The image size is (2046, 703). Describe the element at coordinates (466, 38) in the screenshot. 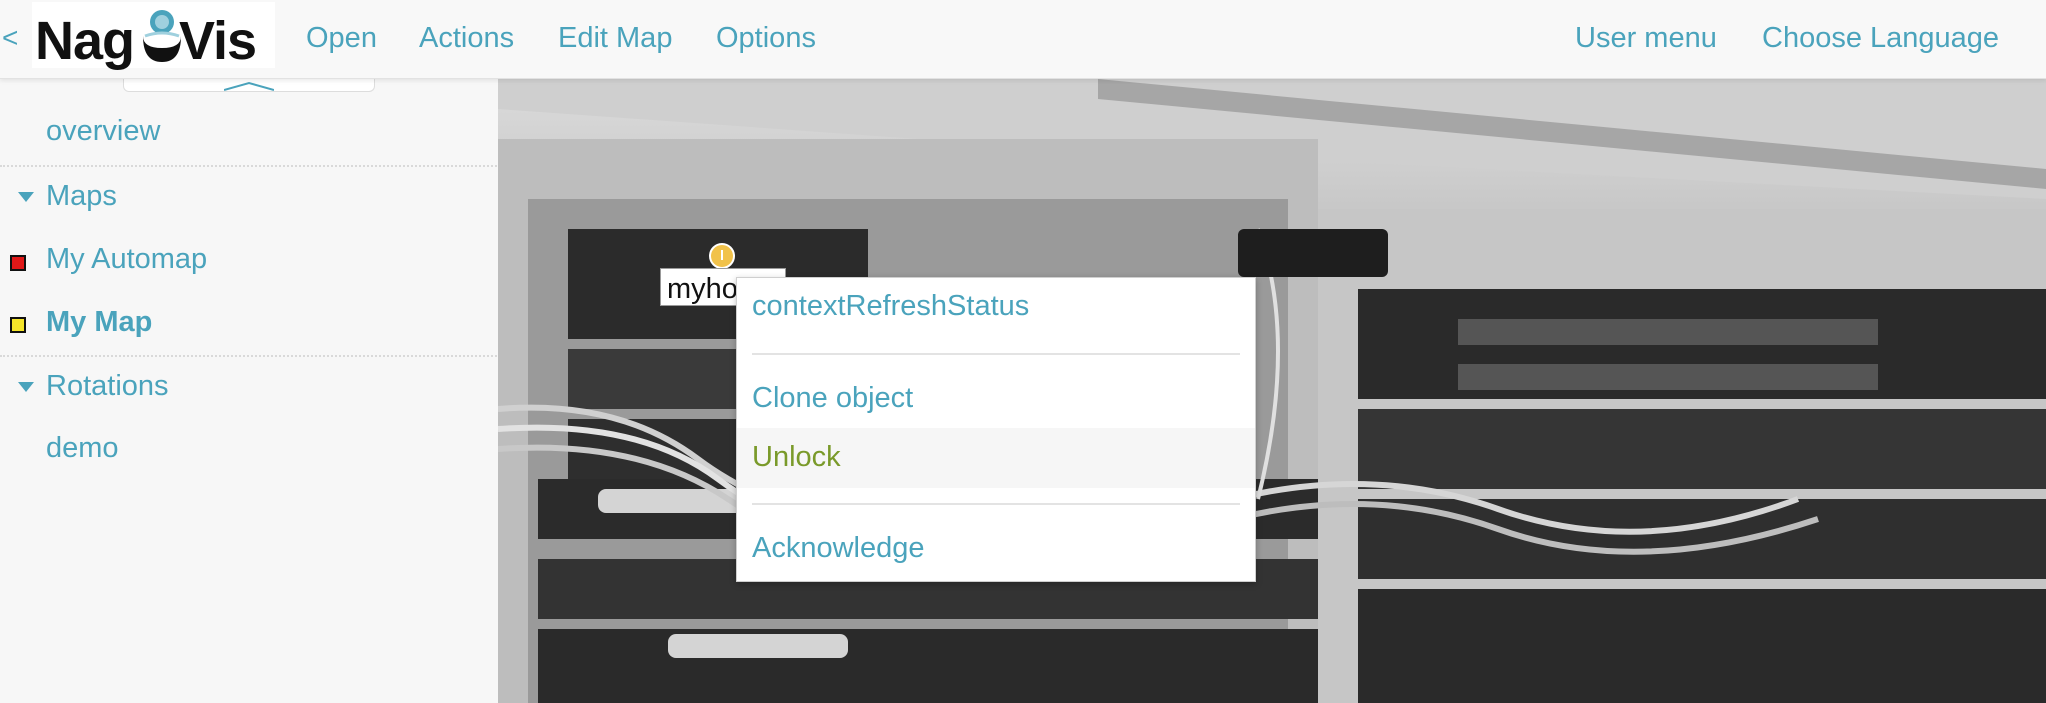

I see `nav-actions: Actions` at that location.